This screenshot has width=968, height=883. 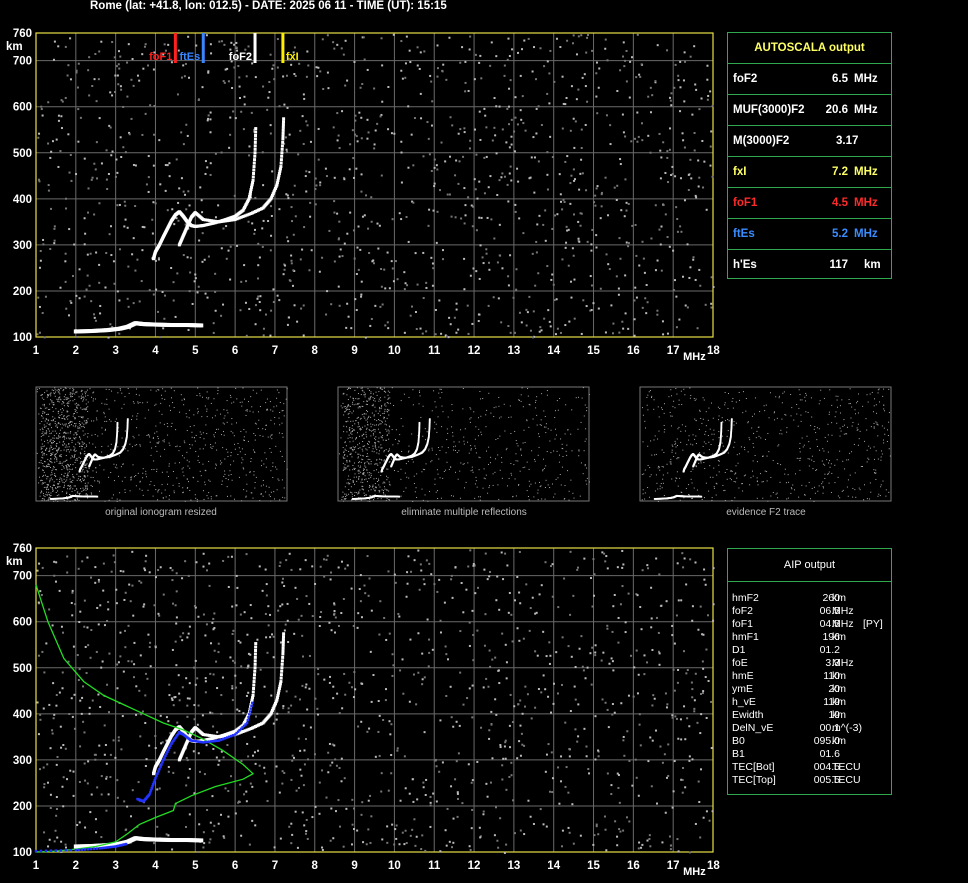 I want to click on trace-point, so click(x=256, y=135).